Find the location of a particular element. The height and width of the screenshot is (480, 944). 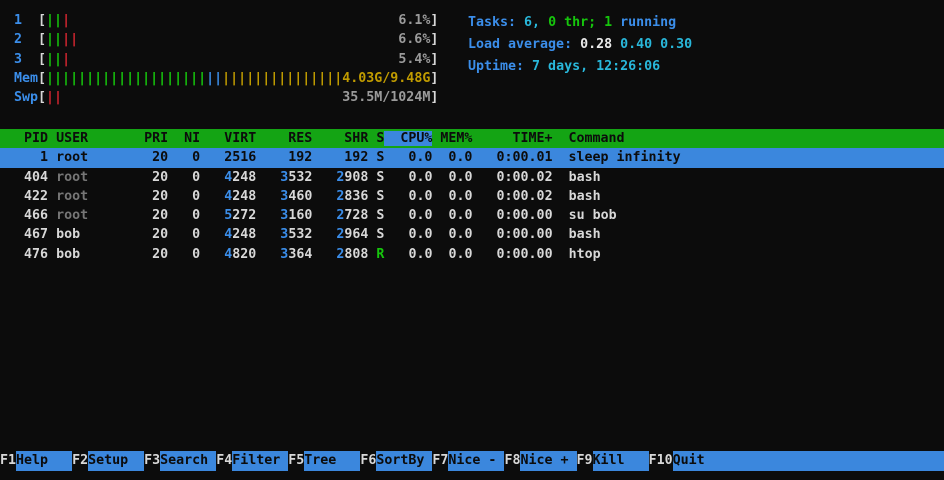

cell-pid: 466 is located at coordinates (24, 216).